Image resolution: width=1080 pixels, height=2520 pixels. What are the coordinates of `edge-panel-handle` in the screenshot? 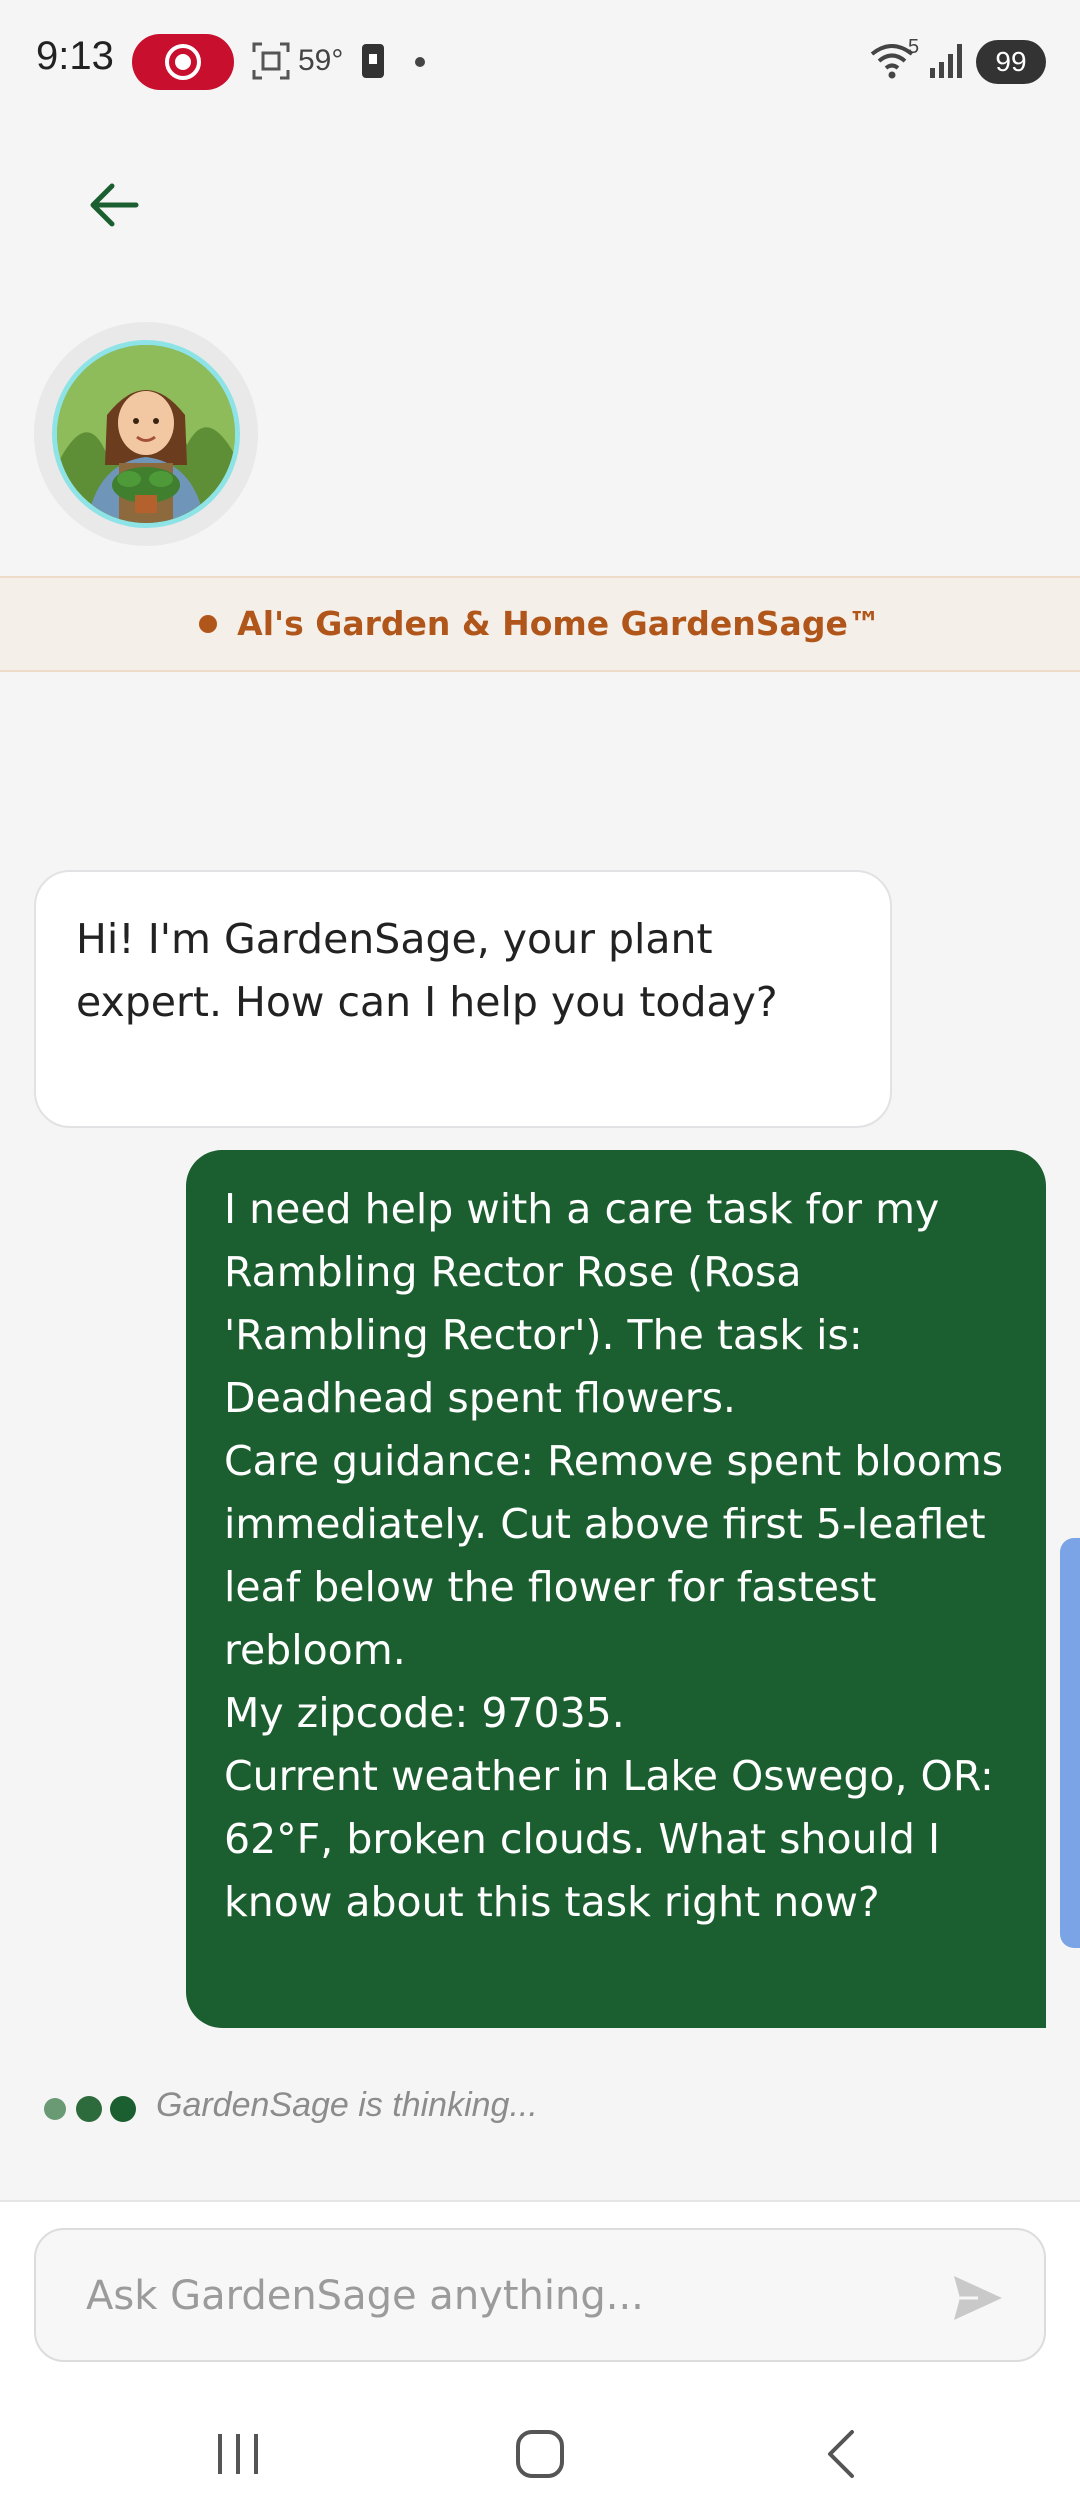 It's located at (1070, 1743).